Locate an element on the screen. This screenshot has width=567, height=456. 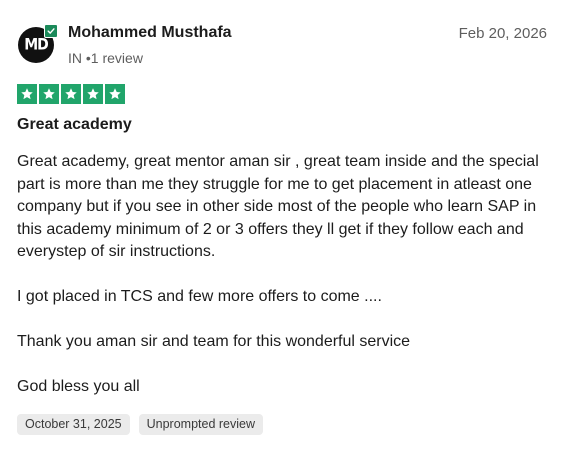
review-type-tag: Unprompted review is located at coordinates (200, 424).